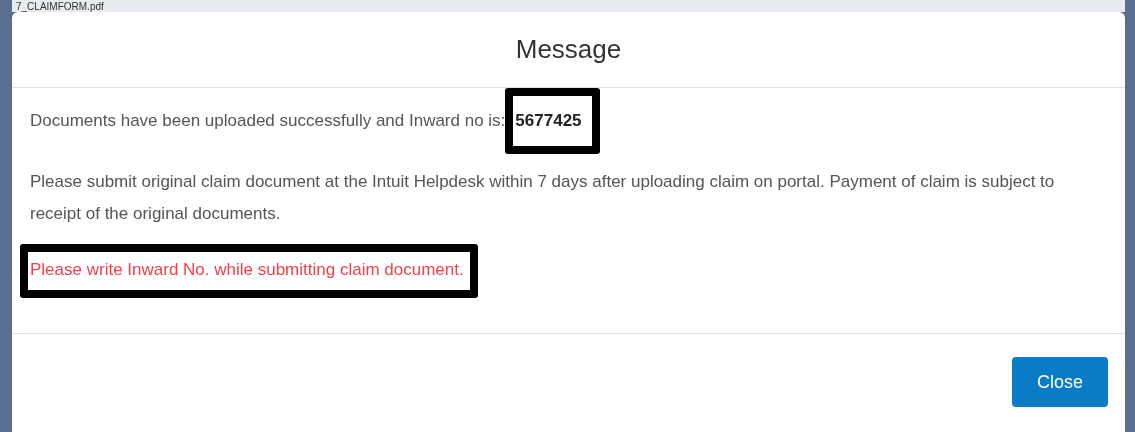 The width and height of the screenshot is (1135, 432). Describe the element at coordinates (247, 269) in the screenshot. I see `notice-text: Please write Inward No. while submitting claim document.` at that location.